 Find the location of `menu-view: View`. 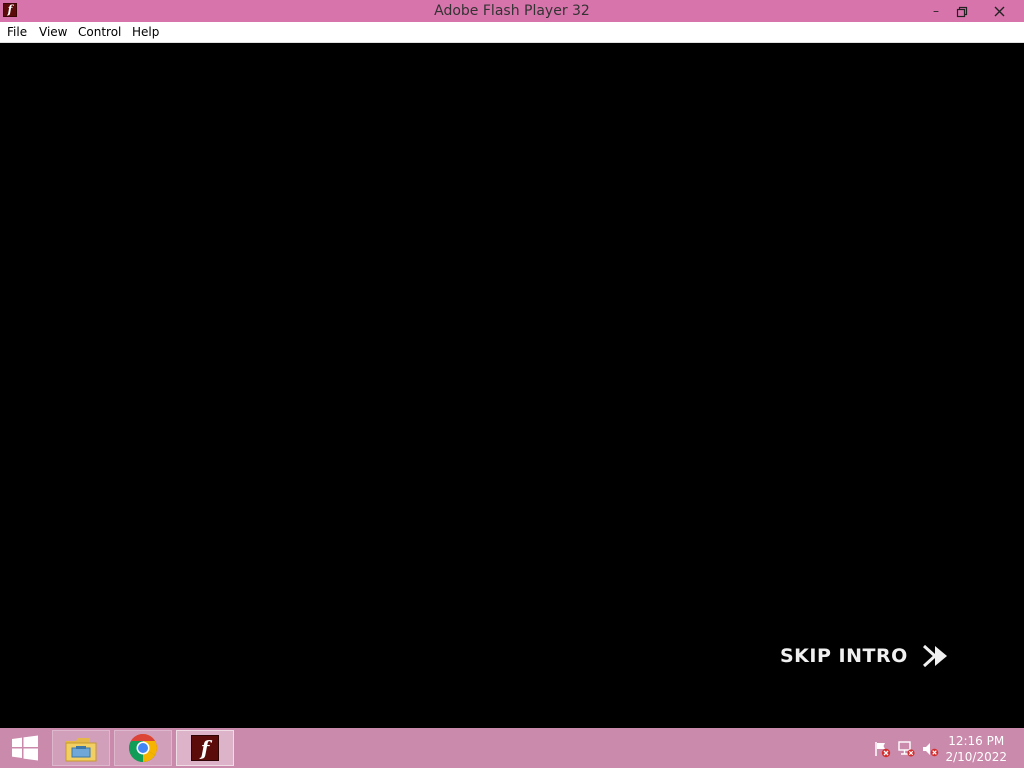

menu-view: View is located at coordinates (53, 32).